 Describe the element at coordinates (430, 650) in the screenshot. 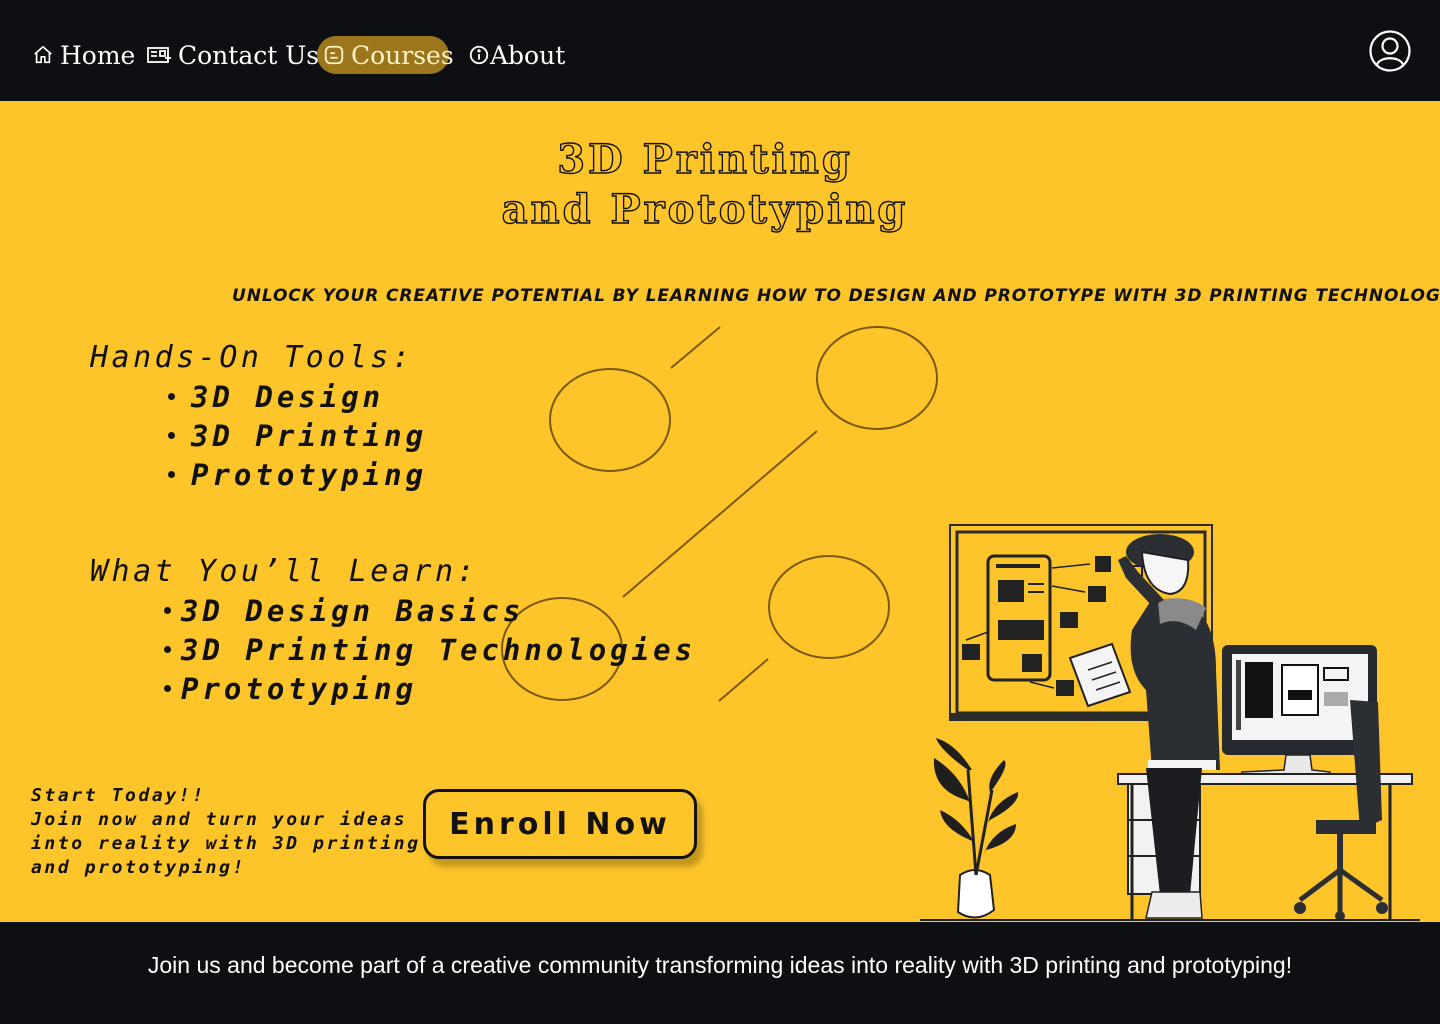

I see `list-item: 3D Printing Technologies` at that location.